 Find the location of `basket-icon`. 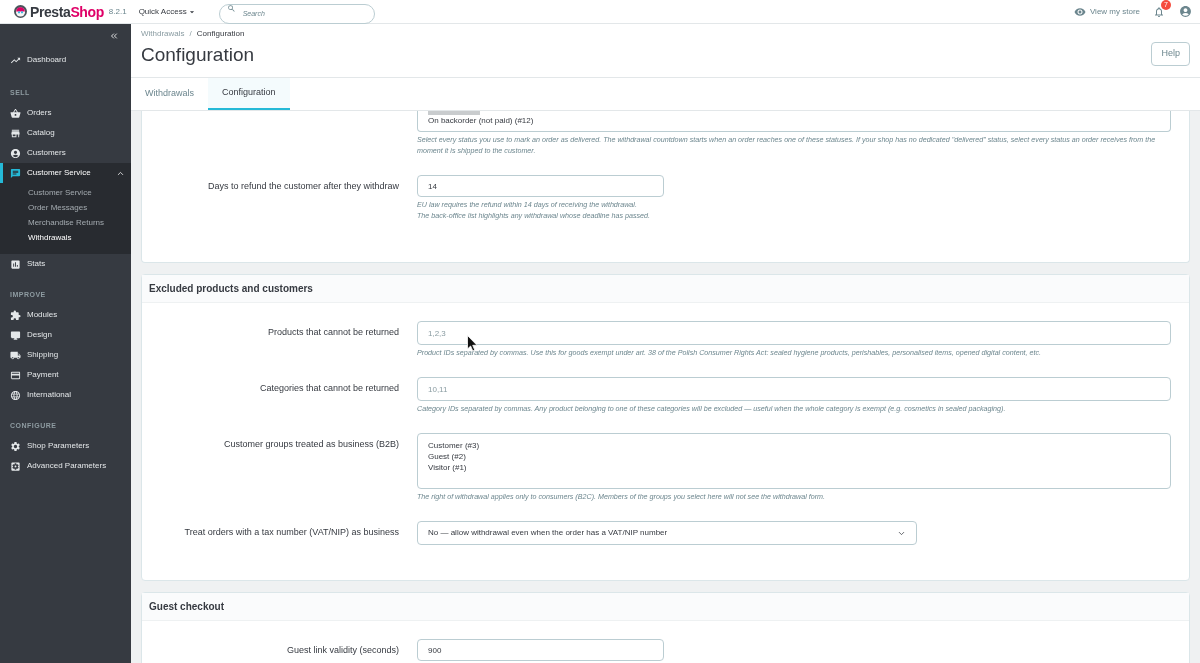

basket-icon is located at coordinates (15, 113).